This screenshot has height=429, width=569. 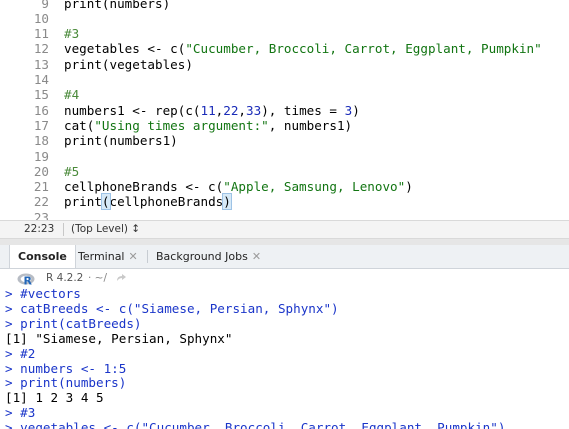 I want to click on line-number: 10, so click(x=41, y=18).